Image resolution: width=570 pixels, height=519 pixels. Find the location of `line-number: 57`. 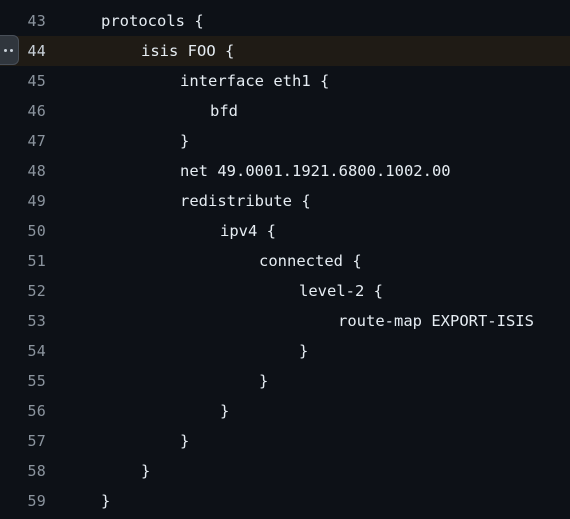

line-number: 57 is located at coordinates (23, 441).